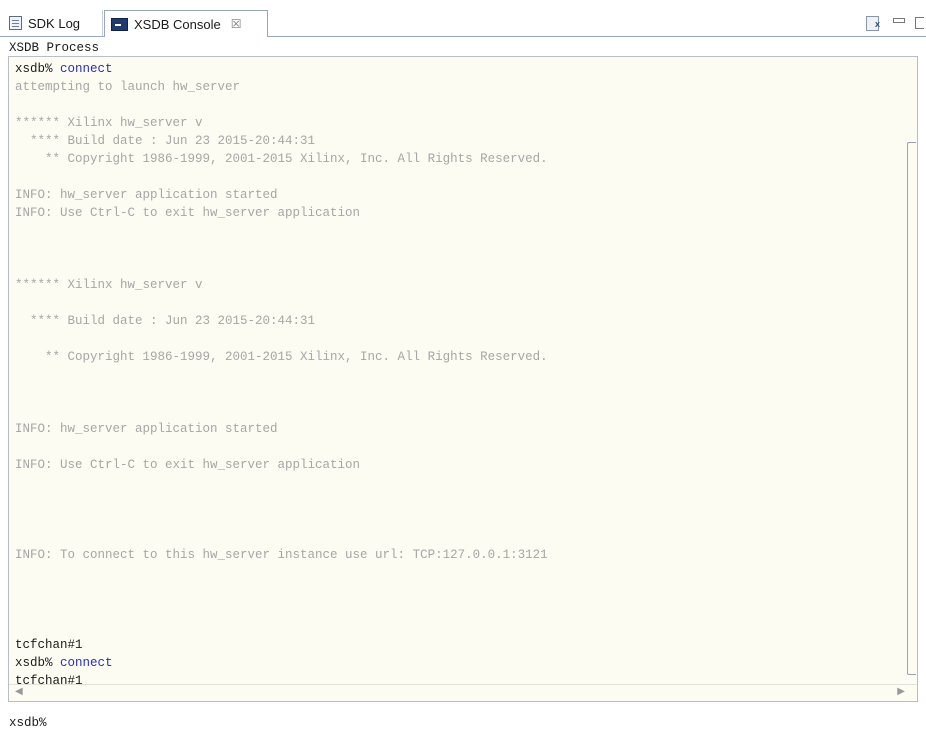 Image resolution: width=926 pixels, height=738 pixels. I want to click on maximize-icon, so click(919, 23).